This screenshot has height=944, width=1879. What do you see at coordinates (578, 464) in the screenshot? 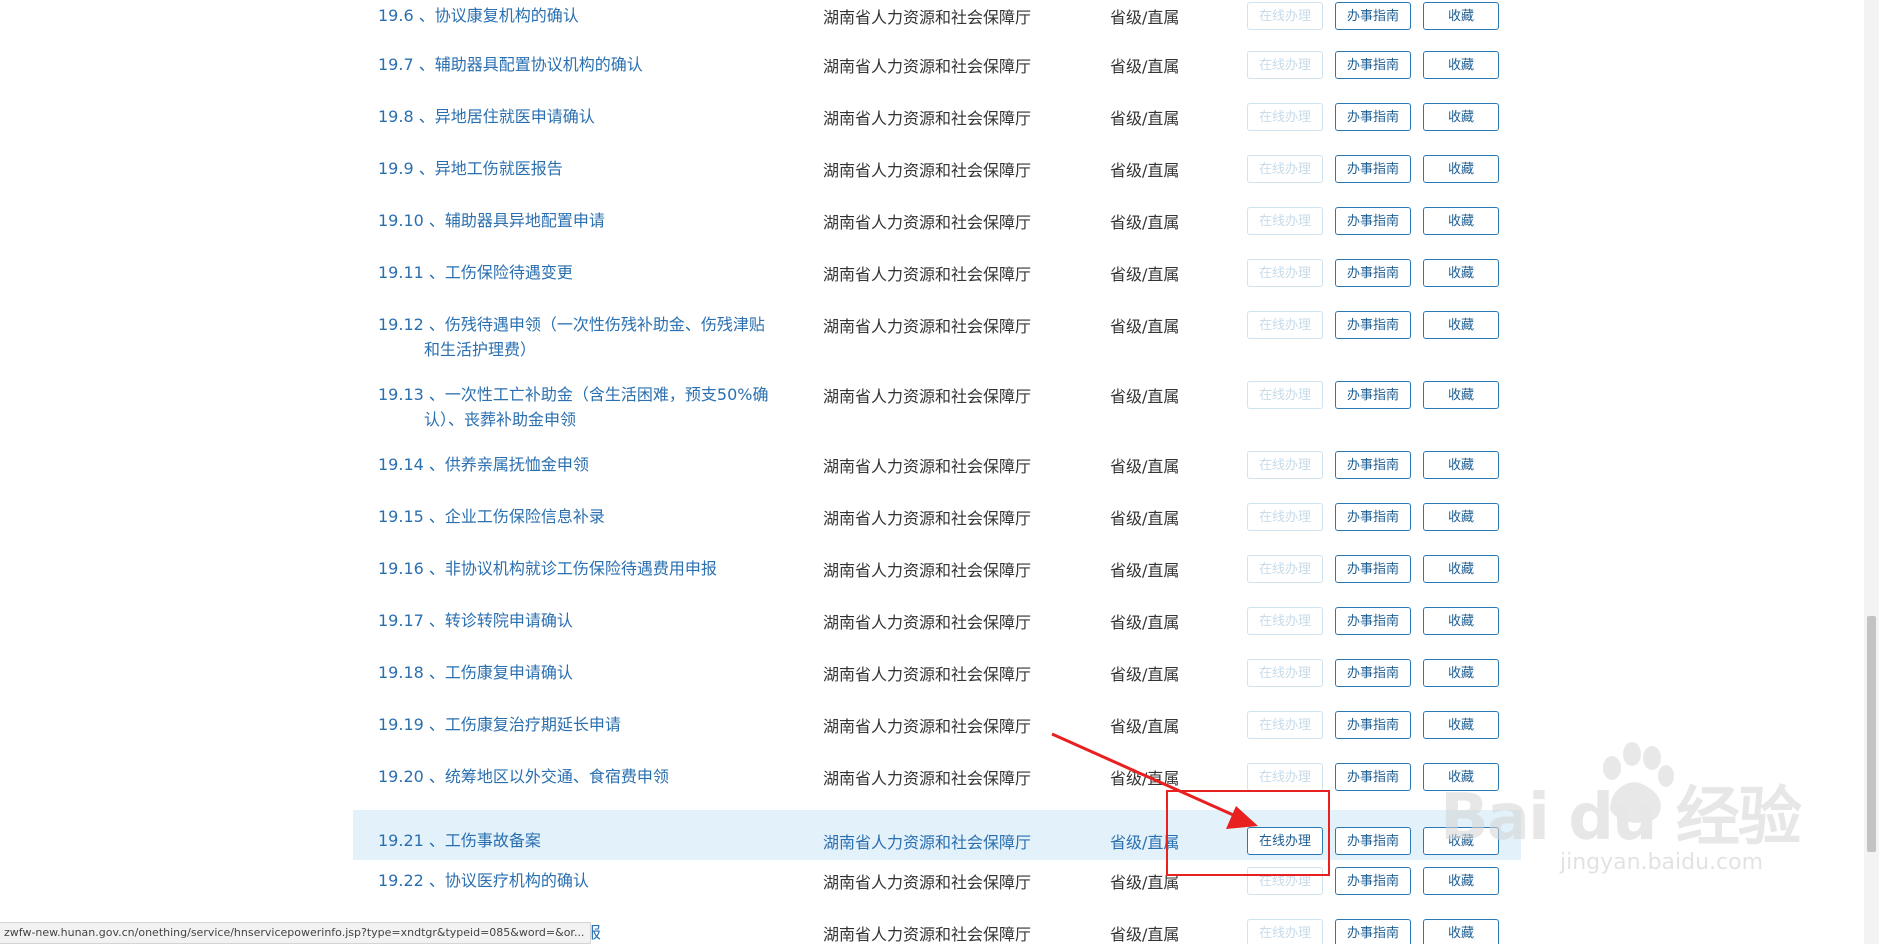
I see `service-title-link: 19.14 、供养亲属抚恤金申领` at bounding box center [578, 464].